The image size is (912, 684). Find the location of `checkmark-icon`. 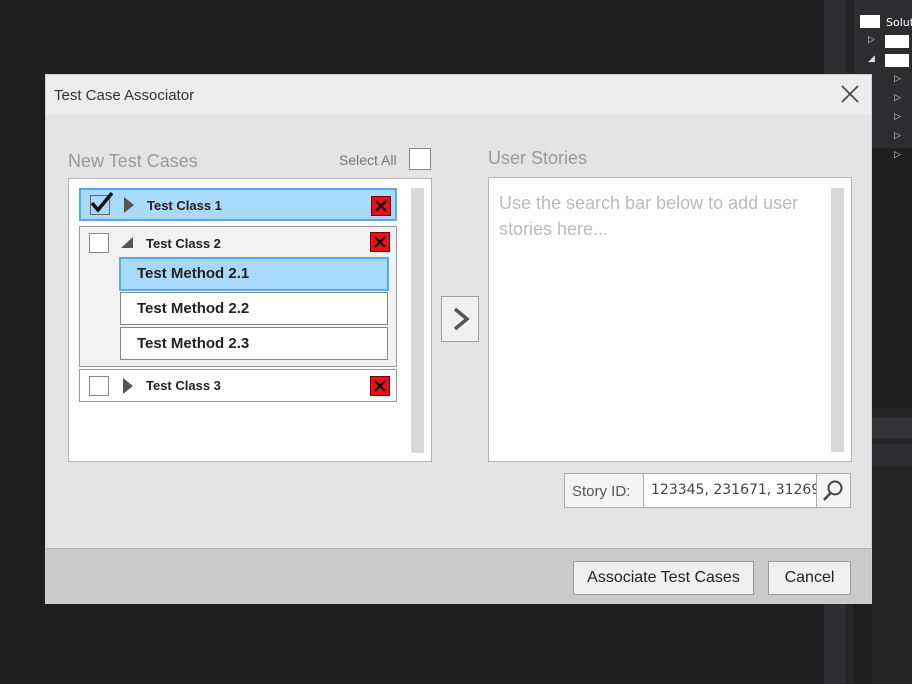

checkmark-icon is located at coordinates (102, 202).